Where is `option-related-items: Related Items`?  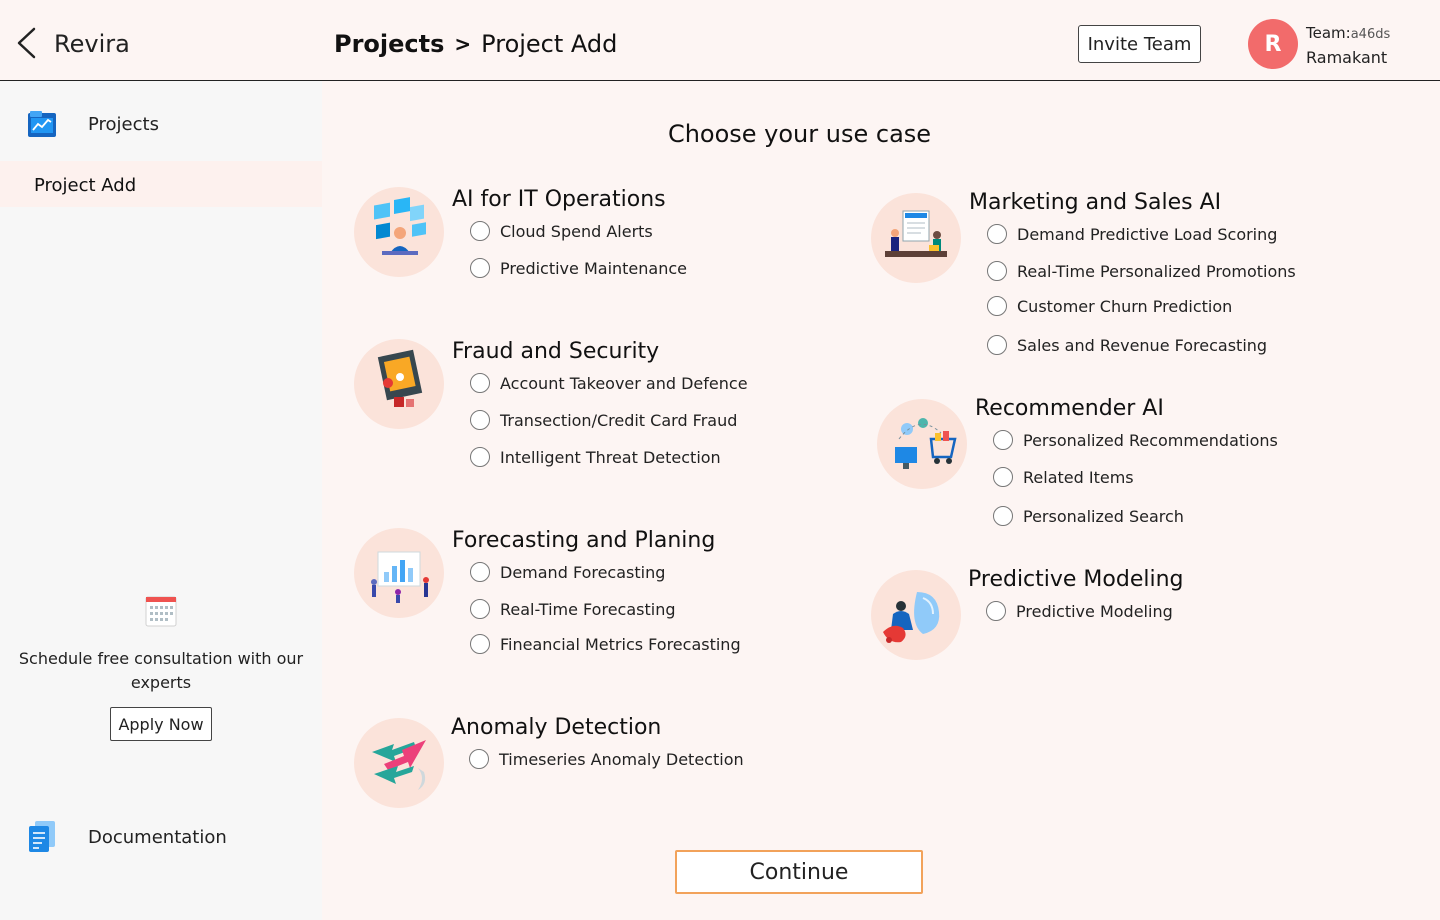
option-related-items: Related Items is located at coordinates (1063, 477).